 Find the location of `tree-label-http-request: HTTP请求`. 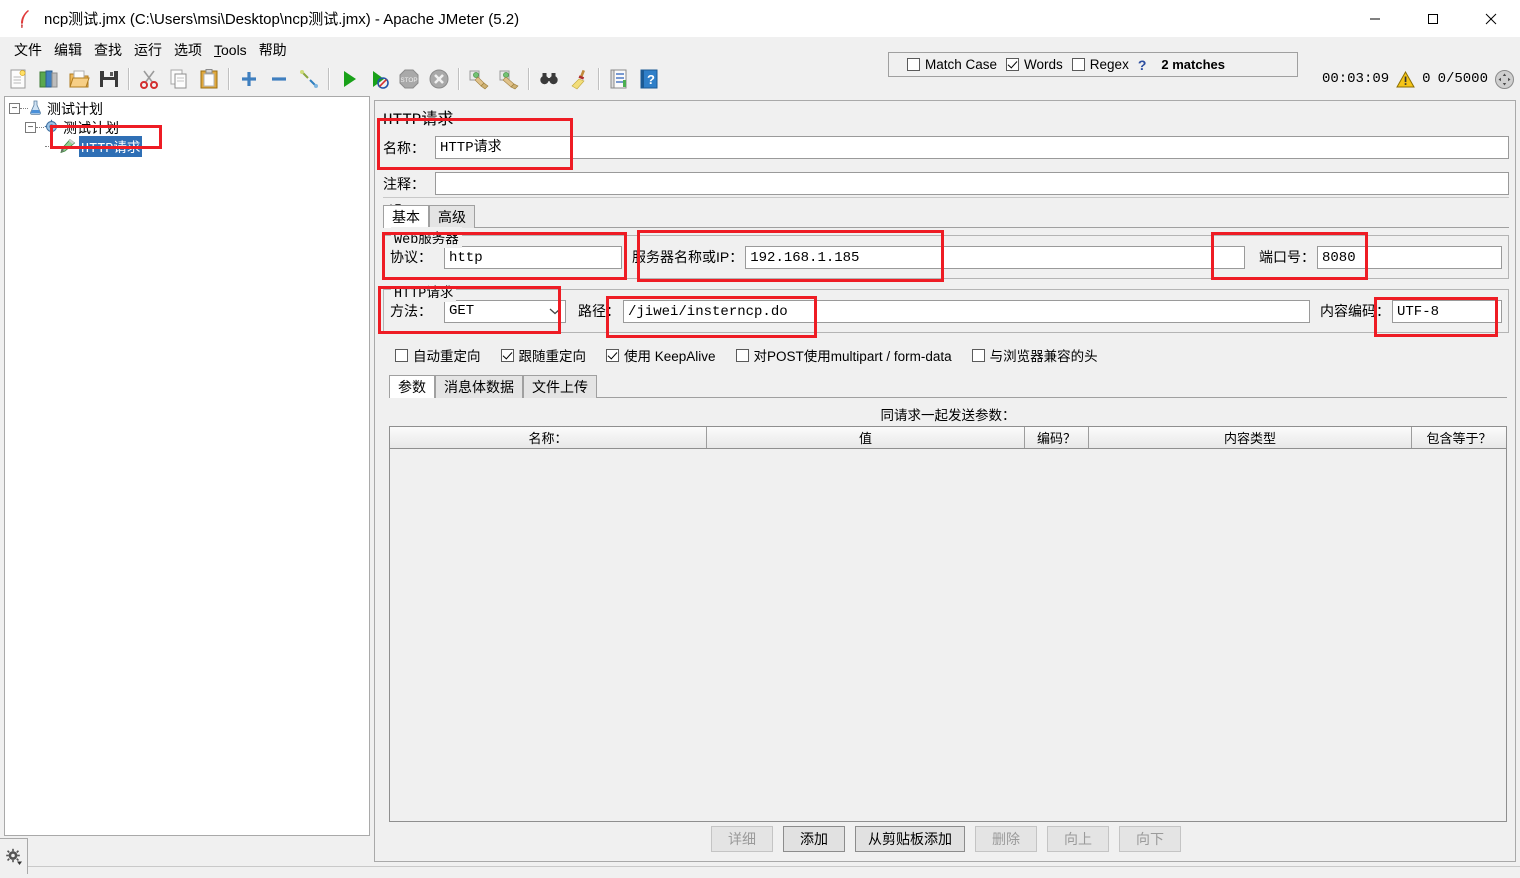

tree-label-http-request: HTTP请求 is located at coordinates (111, 146).